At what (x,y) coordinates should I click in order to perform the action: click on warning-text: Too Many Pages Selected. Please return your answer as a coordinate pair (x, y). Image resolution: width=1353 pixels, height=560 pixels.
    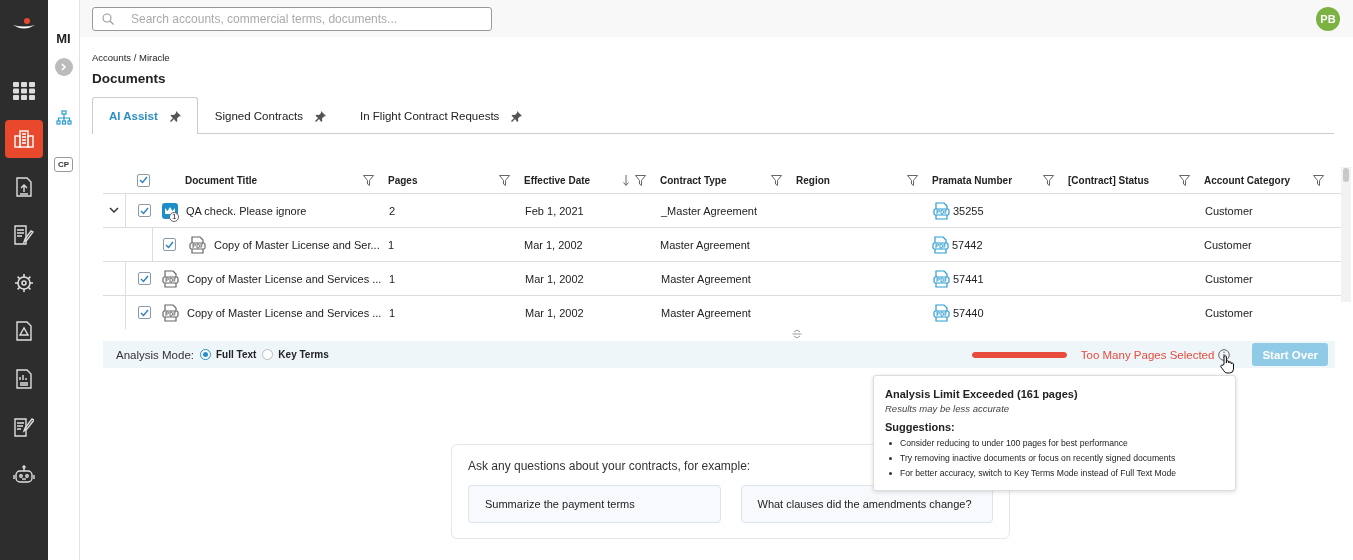
    Looking at the image, I should click on (1147, 354).